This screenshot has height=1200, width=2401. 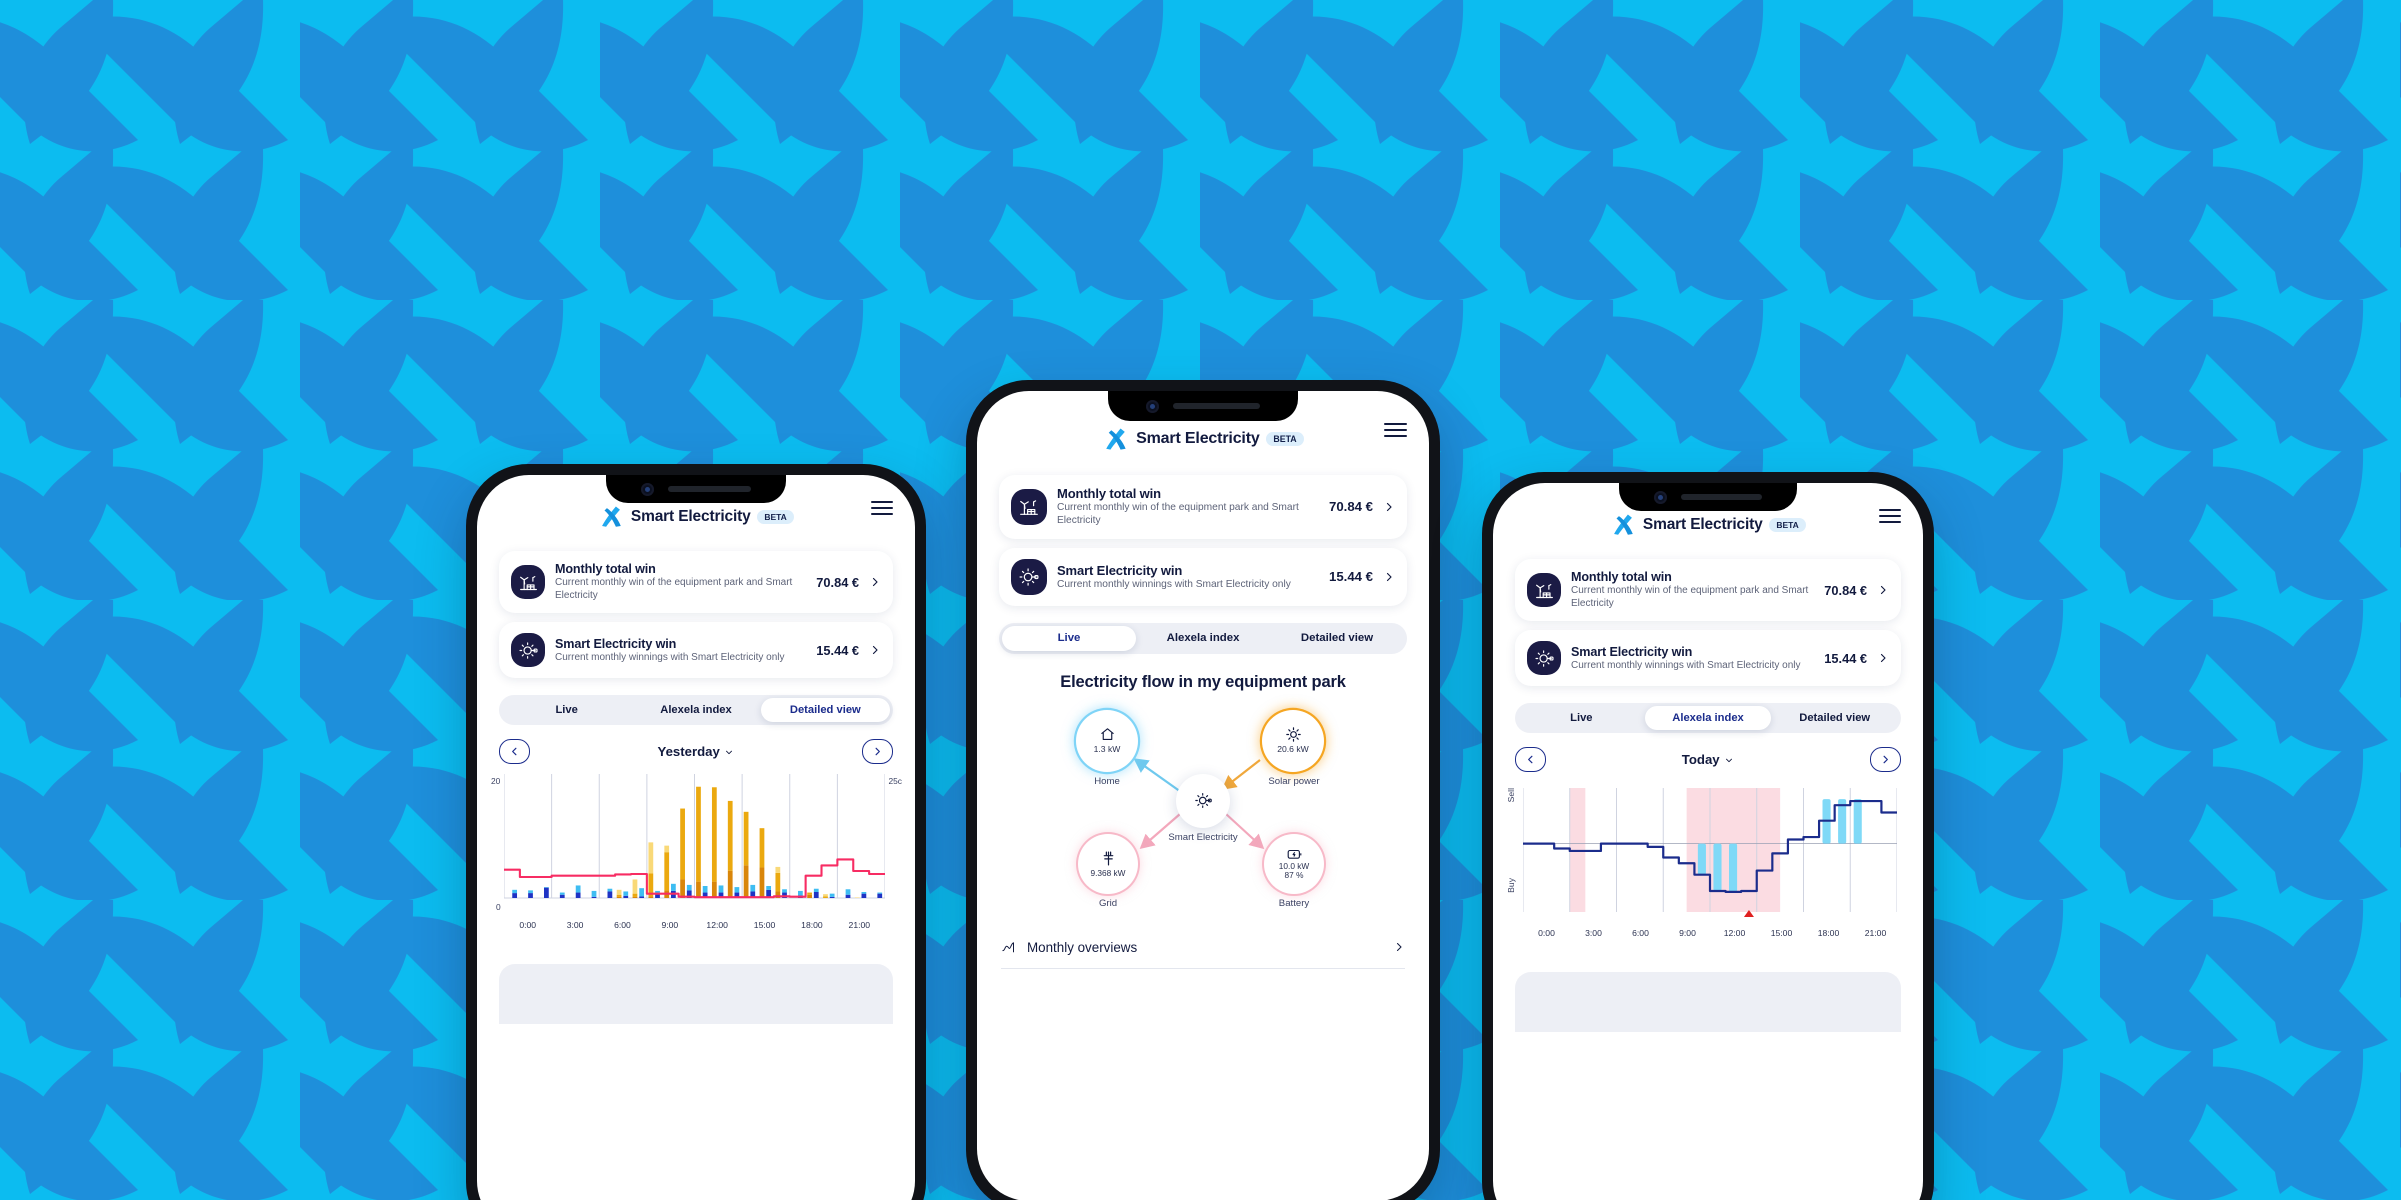 What do you see at coordinates (498, 907) in the screenshot?
I see `y-axis-tick-bottom: 0` at bounding box center [498, 907].